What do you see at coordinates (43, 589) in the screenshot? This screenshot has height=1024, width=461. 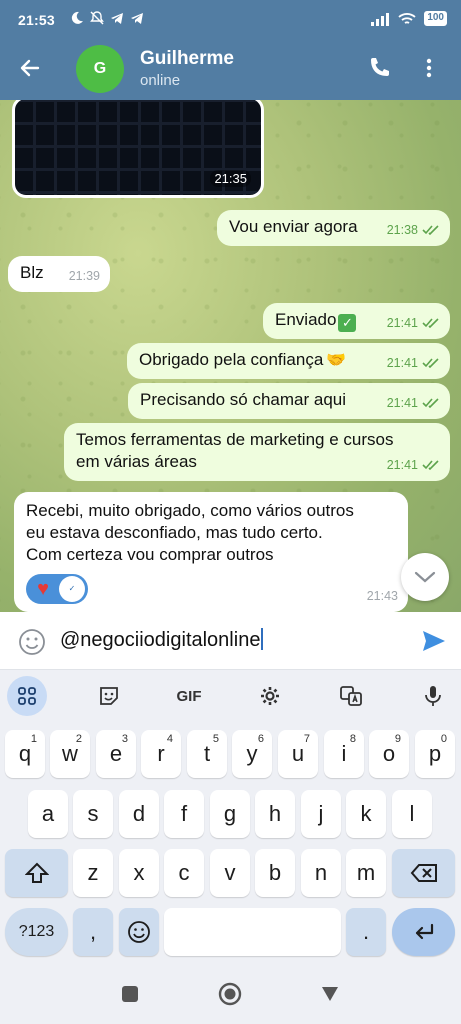 I see `heart-reaction-icon: ♥` at bounding box center [43, 589].